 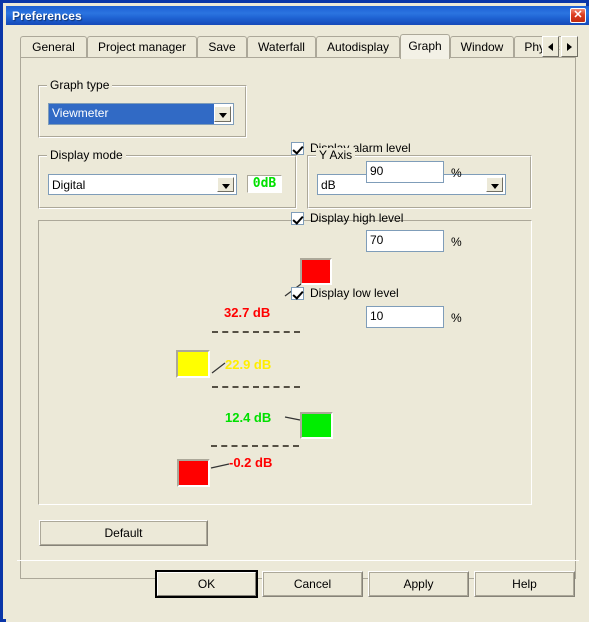 I want to click on display-low-level-checkbox: Display low level, so click(x=345, y=293).